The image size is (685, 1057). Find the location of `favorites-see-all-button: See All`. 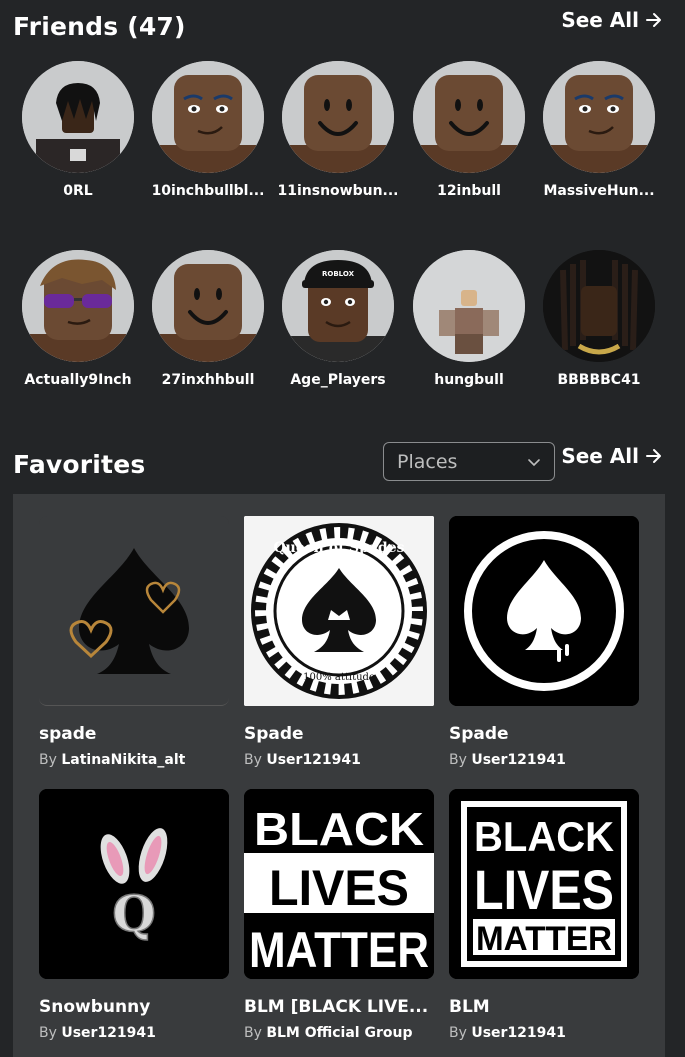

favorites-see-all-button: See All is located at coordinates (612, 456).